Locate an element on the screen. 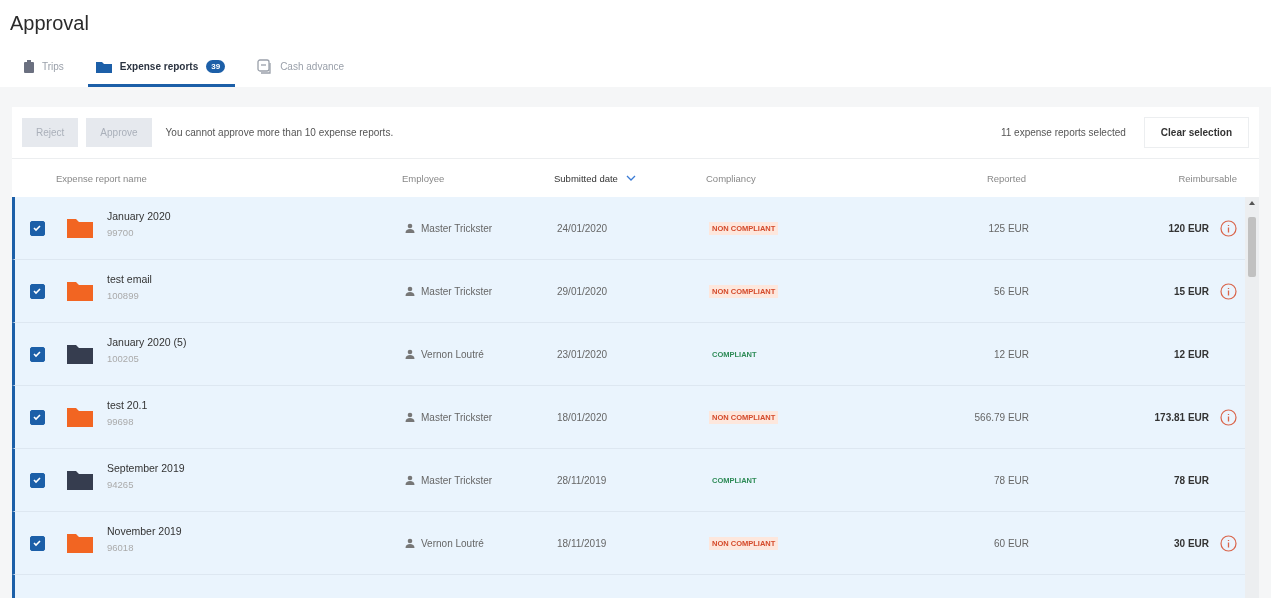 This screenshot has height=598, width=1271. reimbursable-amount: 78 EUR is located at coordinates (1191, 480).